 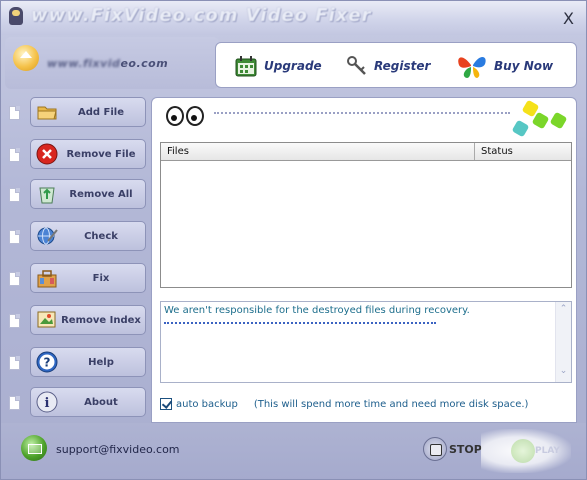 I want to click on menu-item-remove-file: Remove File, so click(x=75, y=156).